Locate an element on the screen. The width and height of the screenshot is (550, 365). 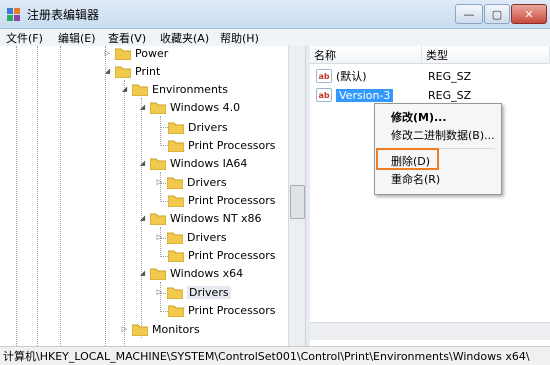
close-button: ✕ is located at coordinates (529, 14).